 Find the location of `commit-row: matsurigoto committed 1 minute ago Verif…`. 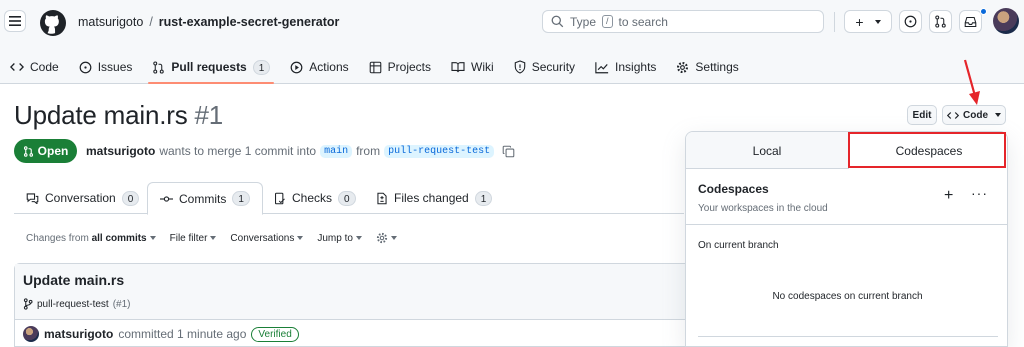

commit-row: matsurigoto committed 1 minute ago Verif… is located at coordinates (354, 333).